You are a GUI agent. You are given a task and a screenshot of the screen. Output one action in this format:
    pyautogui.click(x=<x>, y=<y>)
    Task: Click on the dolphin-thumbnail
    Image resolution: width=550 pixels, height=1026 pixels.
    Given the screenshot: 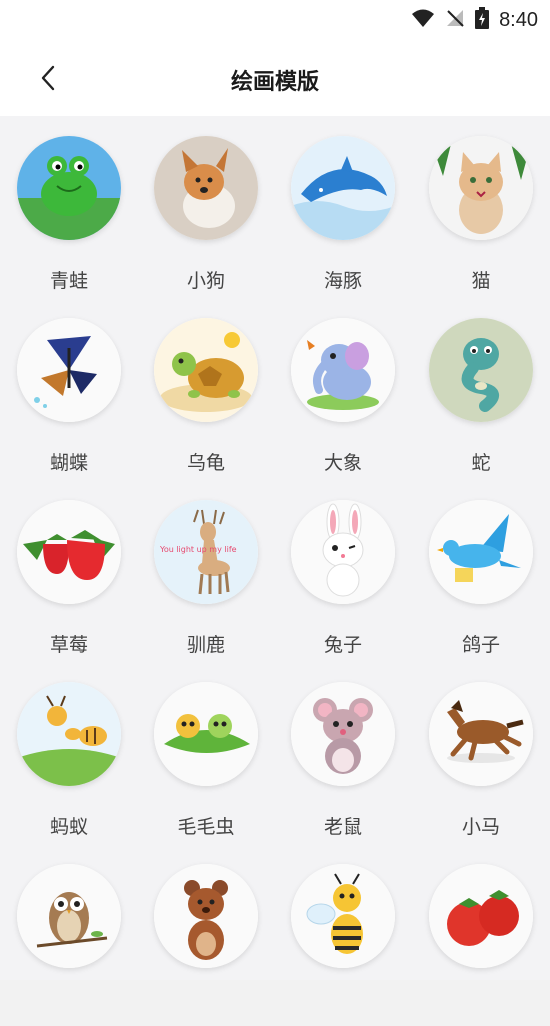 What is the action you would take?
    pyautogui.click(x=343, y=188)
    